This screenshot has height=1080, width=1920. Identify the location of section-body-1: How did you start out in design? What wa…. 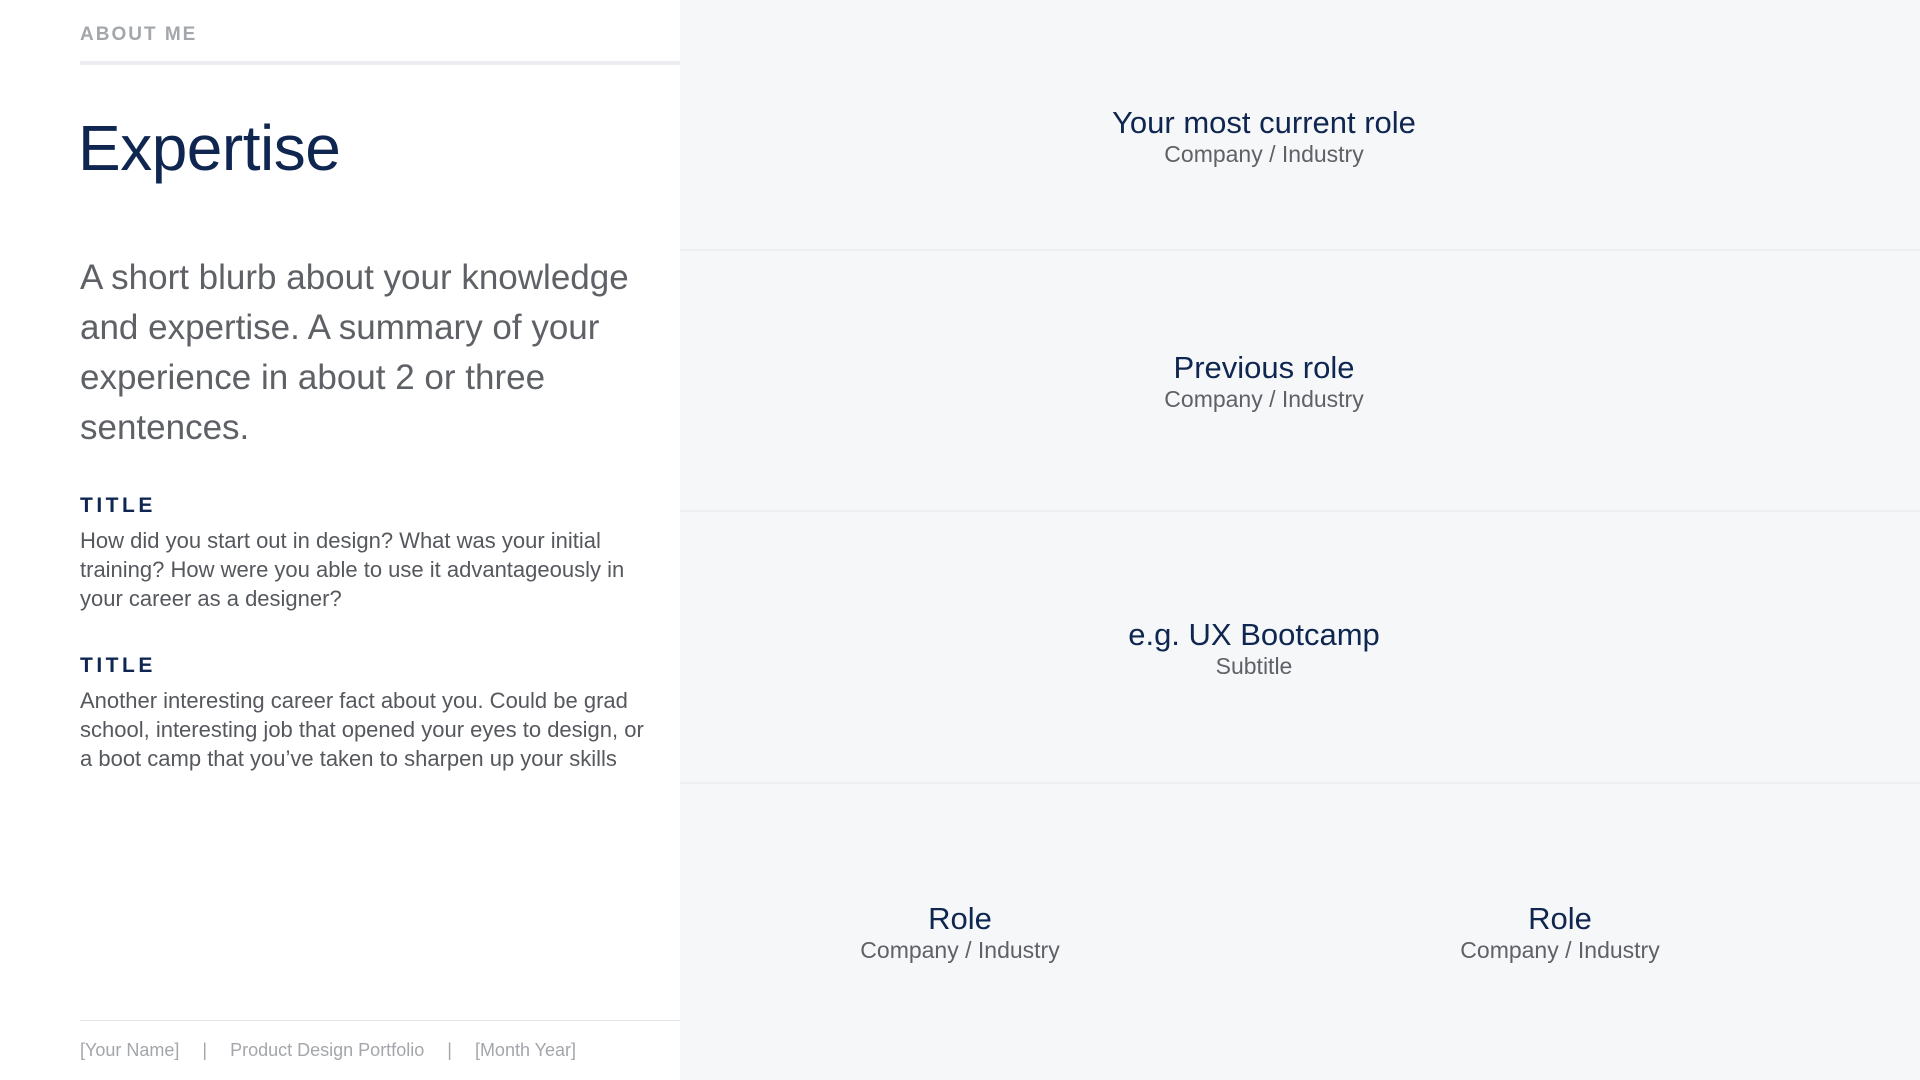
(352, 569).